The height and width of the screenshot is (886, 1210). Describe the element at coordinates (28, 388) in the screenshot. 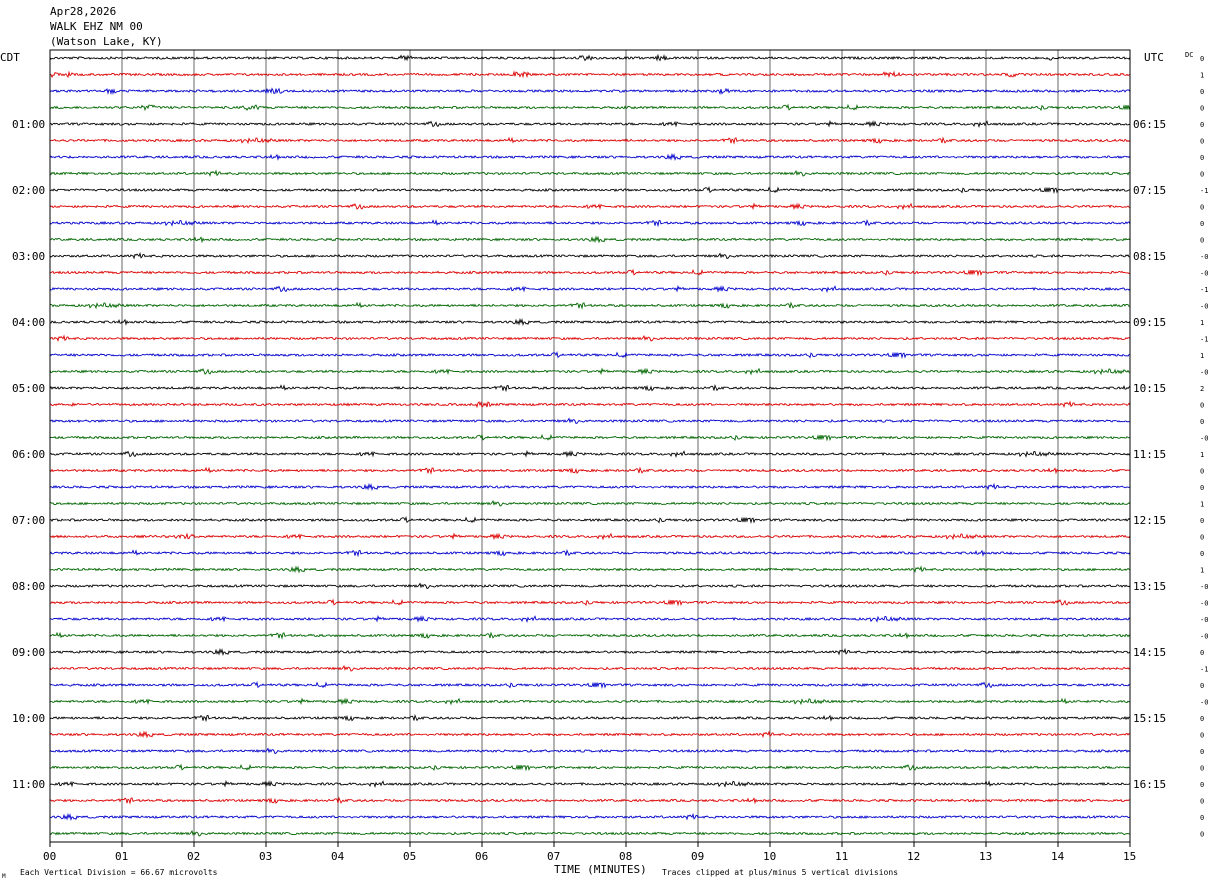

I see `left-hour-label: 05:00` at that location.